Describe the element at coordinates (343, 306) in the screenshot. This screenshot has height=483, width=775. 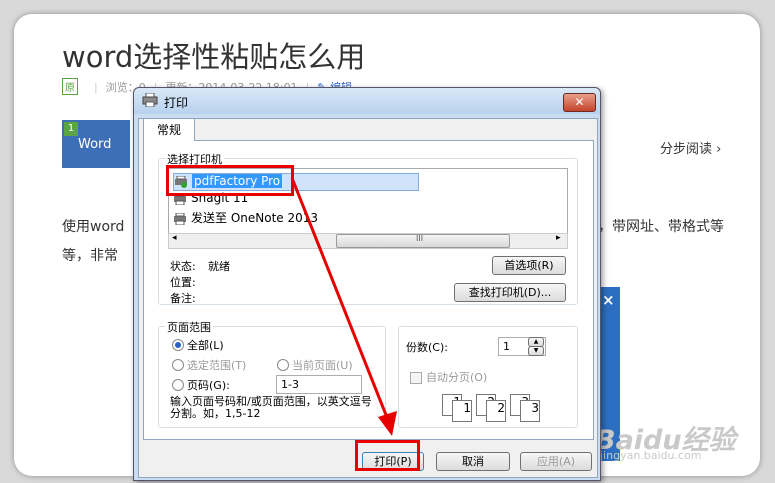
I see `annotation-arrow` at that location.